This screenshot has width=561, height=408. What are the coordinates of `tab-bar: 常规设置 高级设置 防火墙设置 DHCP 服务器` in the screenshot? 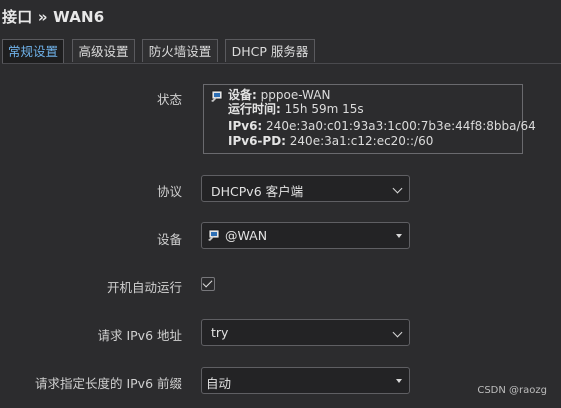 It's located at (281, 51).